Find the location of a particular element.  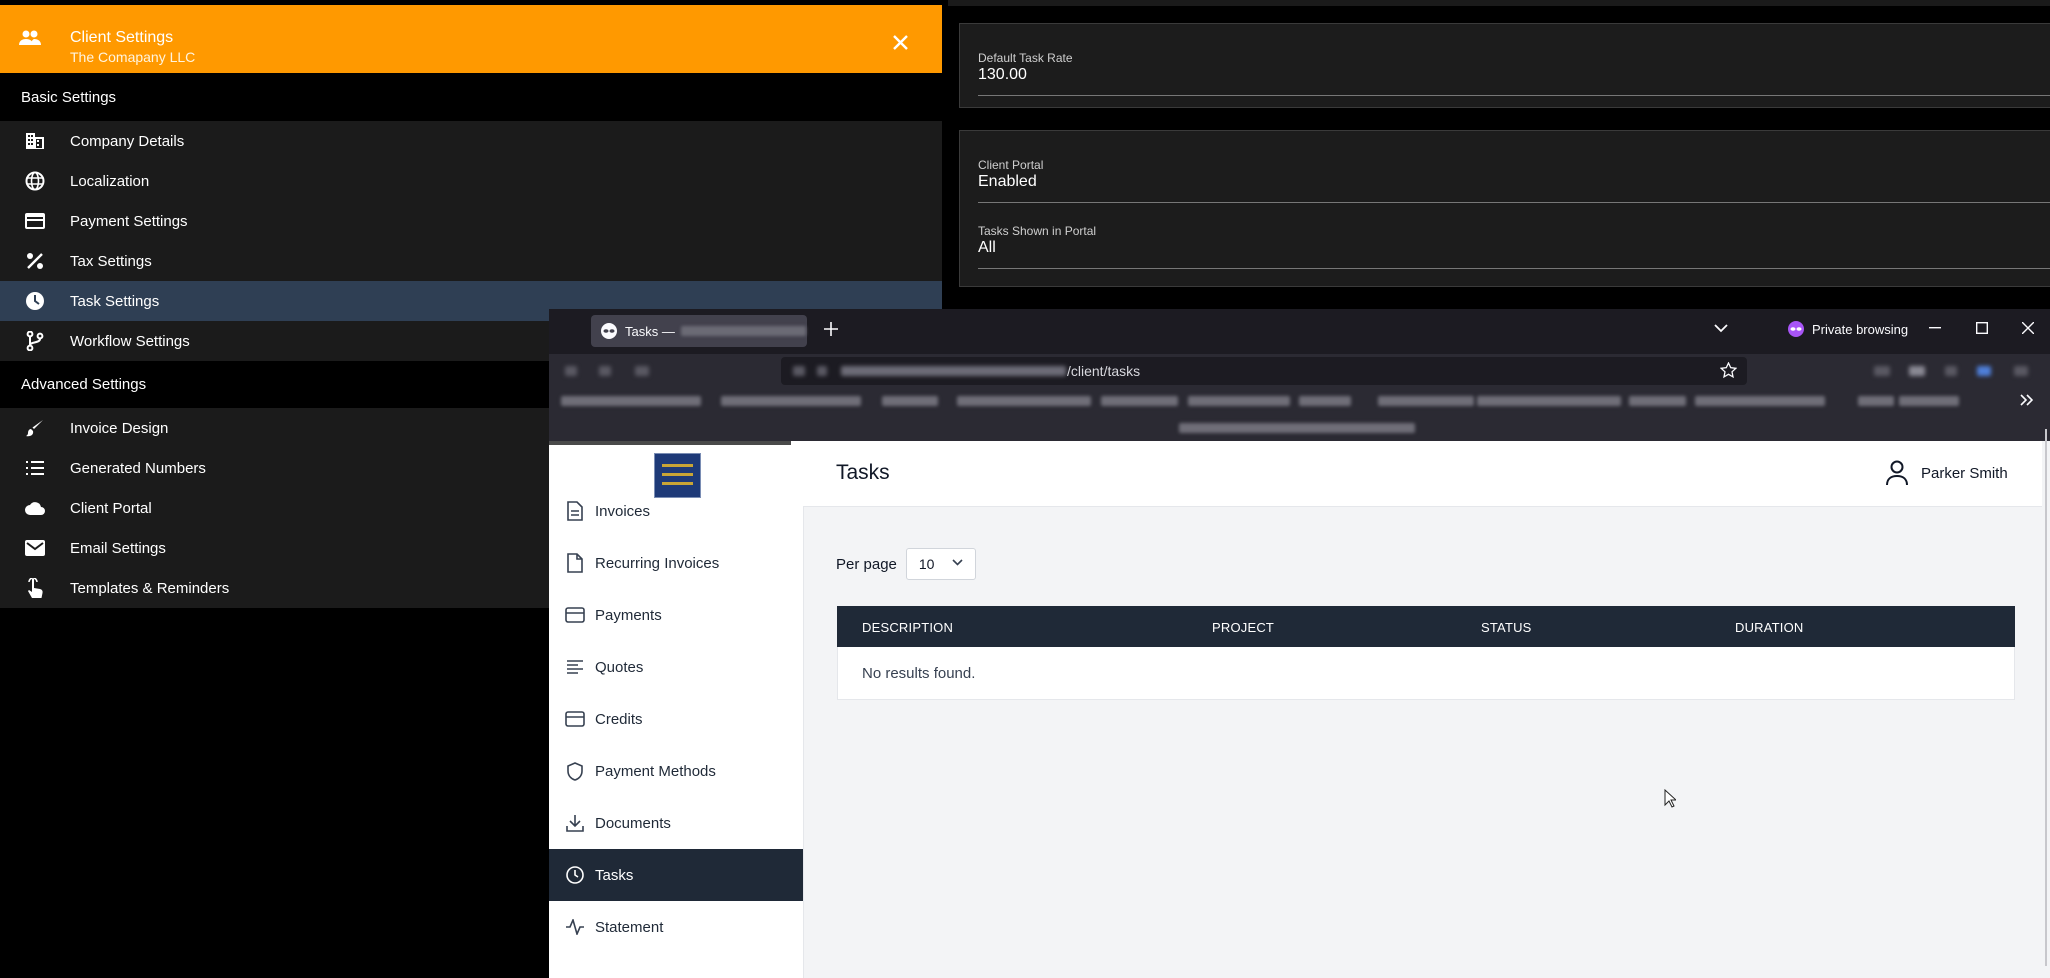

column-header-duration: DURATION is located at coordinates (1769, 627).